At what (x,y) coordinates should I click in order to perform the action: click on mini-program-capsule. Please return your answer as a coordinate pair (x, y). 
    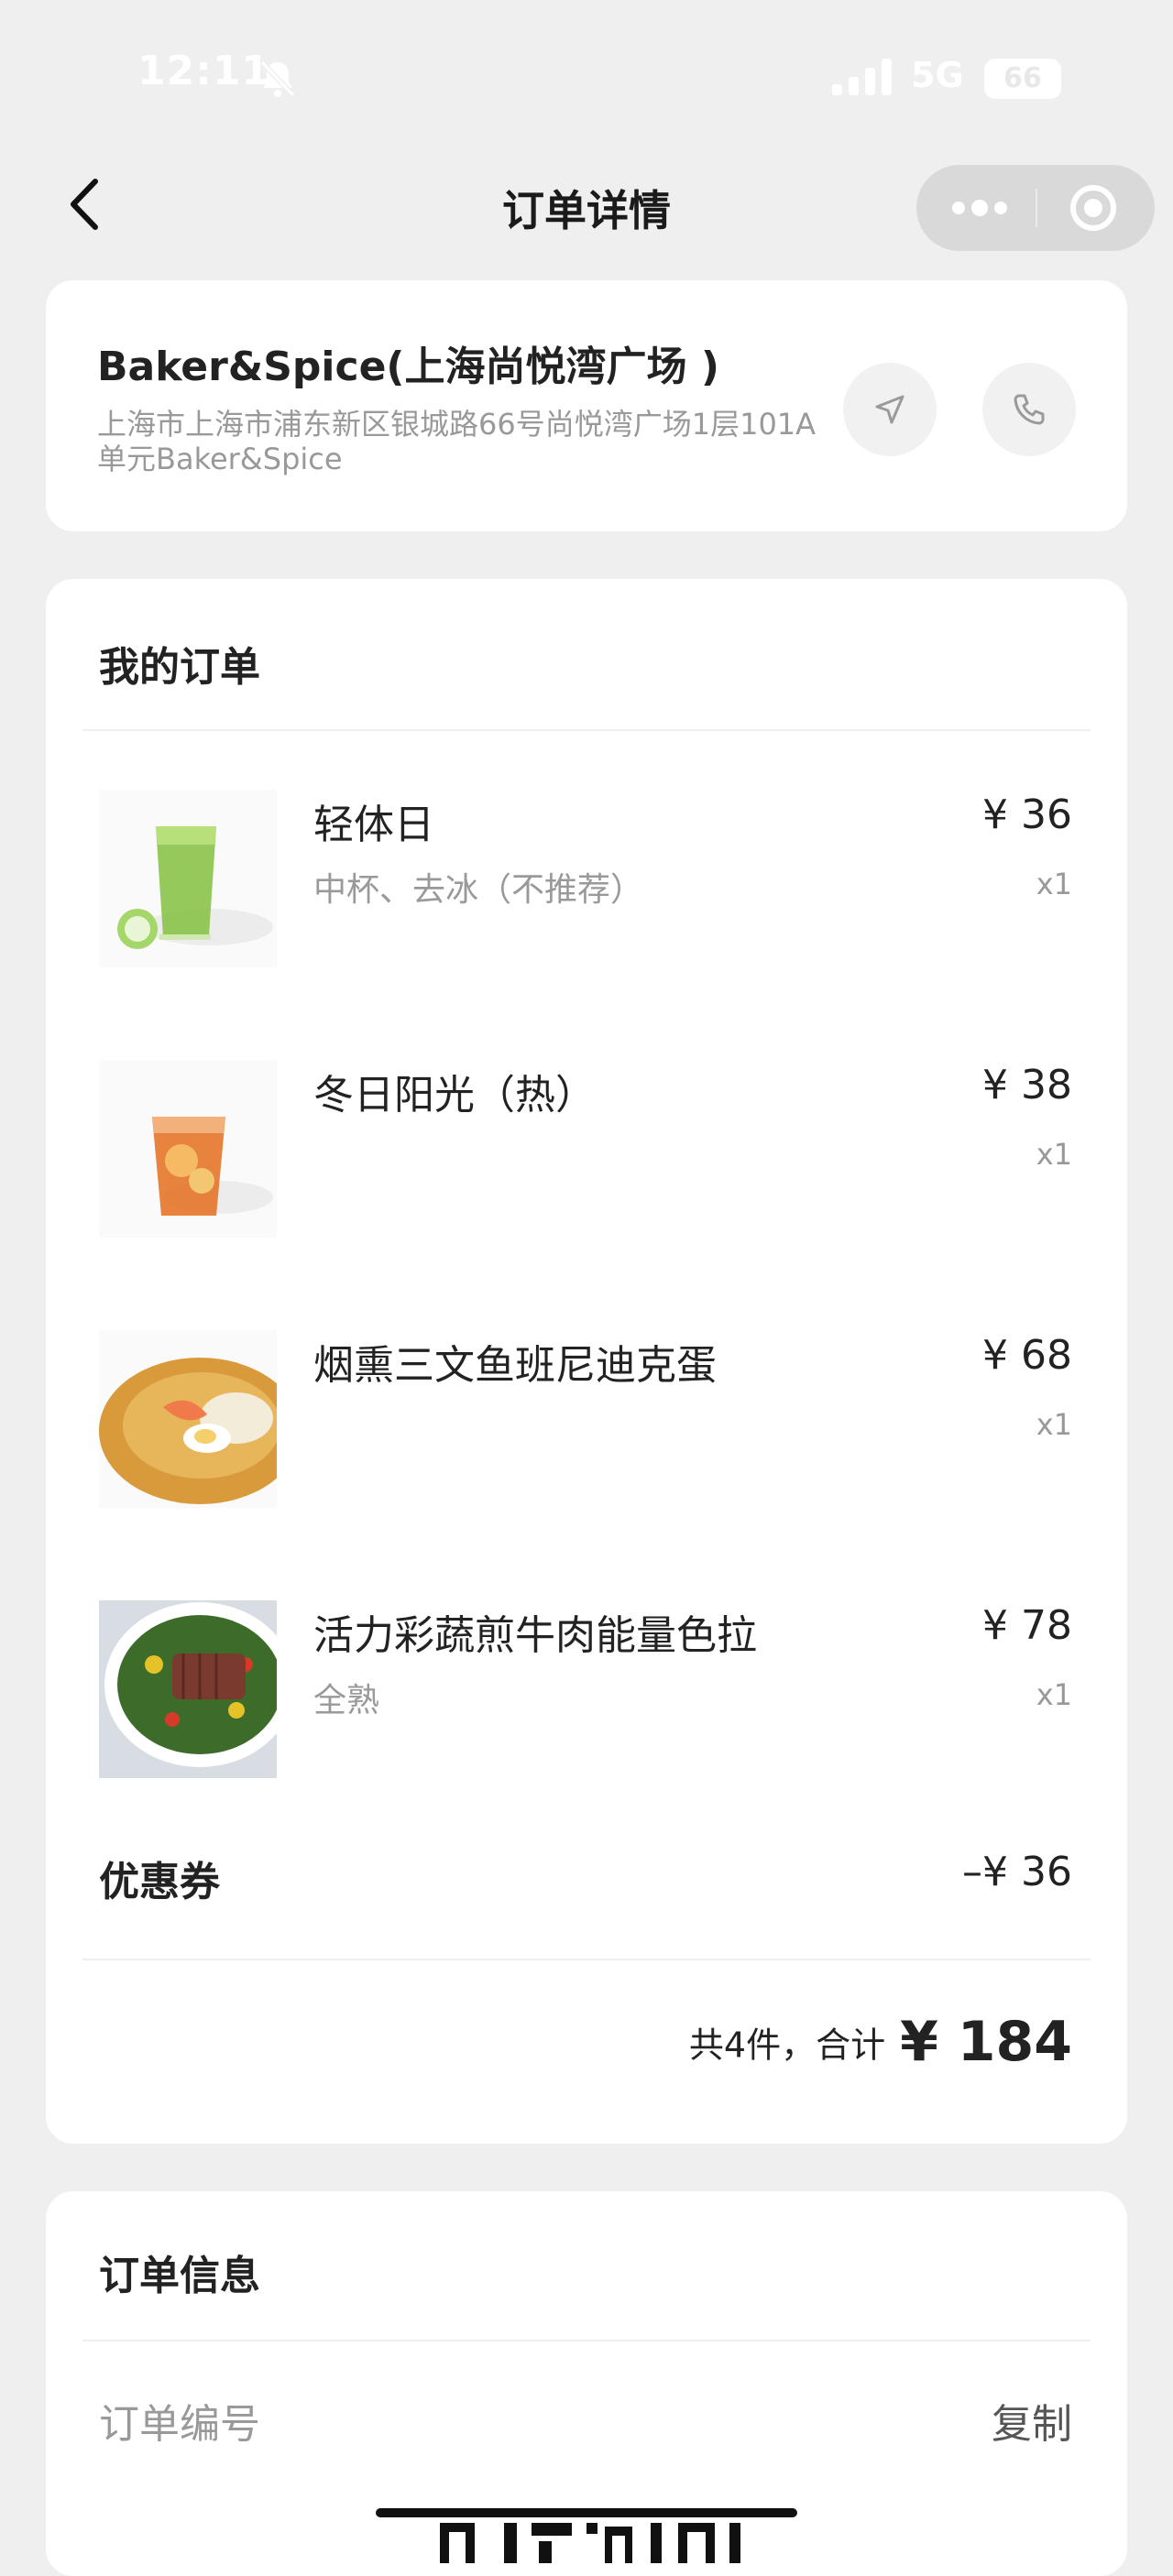
    Looking at the image, I should click on (1035, 208).